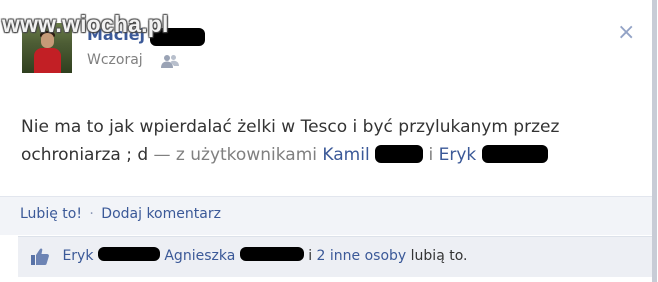 The height and width of the screenshot is (282, 658). Describe the element at coordinates (85, 24) in the screenshot. I see `watermark: www.wiocha.pl` at that location.